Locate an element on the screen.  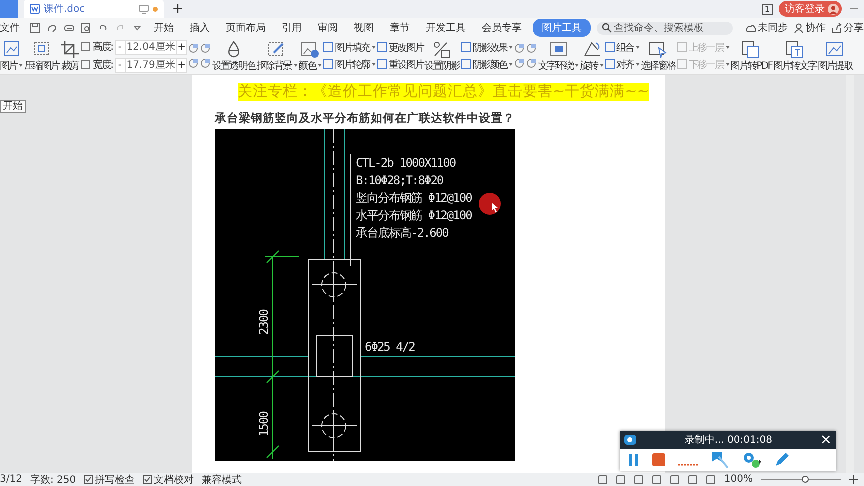
rotate-icon is located at coordinates (592, 49).